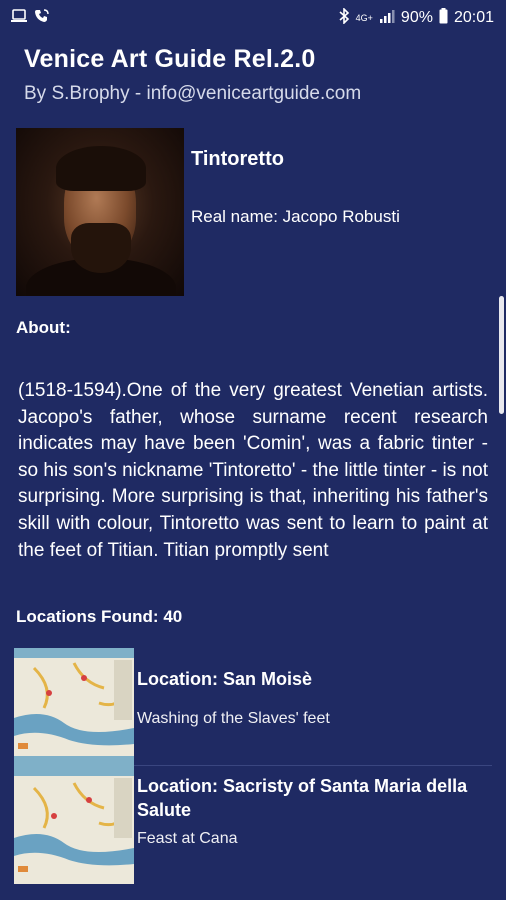  I want to click on app-subtitle: By S.Brophy - info@veniceartguide.com, so click(193, 93).